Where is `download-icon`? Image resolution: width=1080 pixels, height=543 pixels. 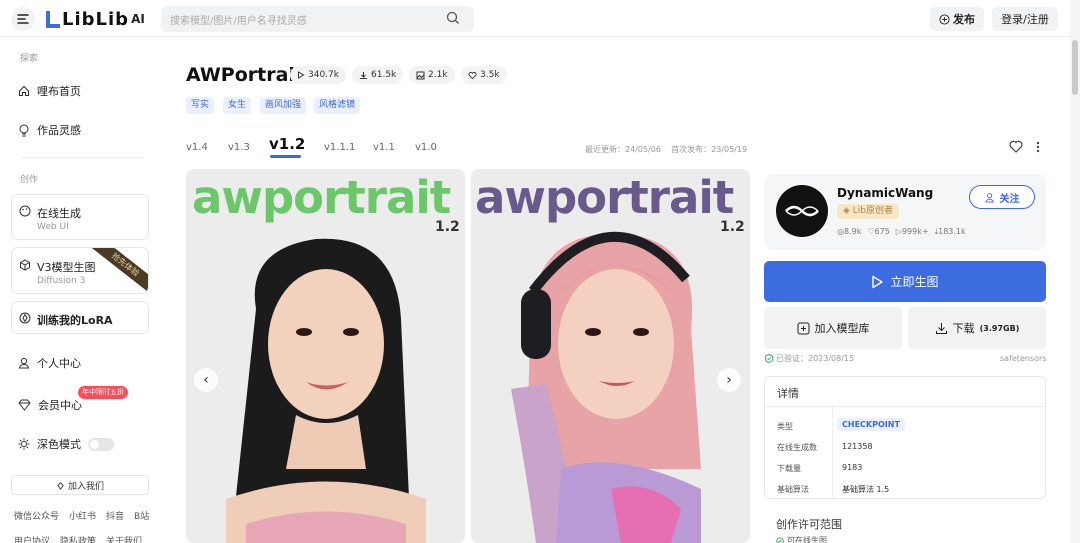
download-icon is located at coordinates (363, 75).